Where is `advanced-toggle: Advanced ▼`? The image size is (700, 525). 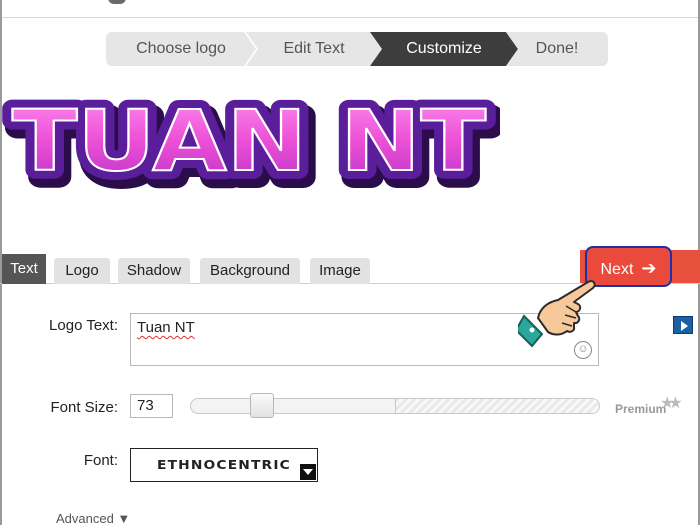 advanced-toggle: Advanced ▼ is located at coordinates (93, 518).